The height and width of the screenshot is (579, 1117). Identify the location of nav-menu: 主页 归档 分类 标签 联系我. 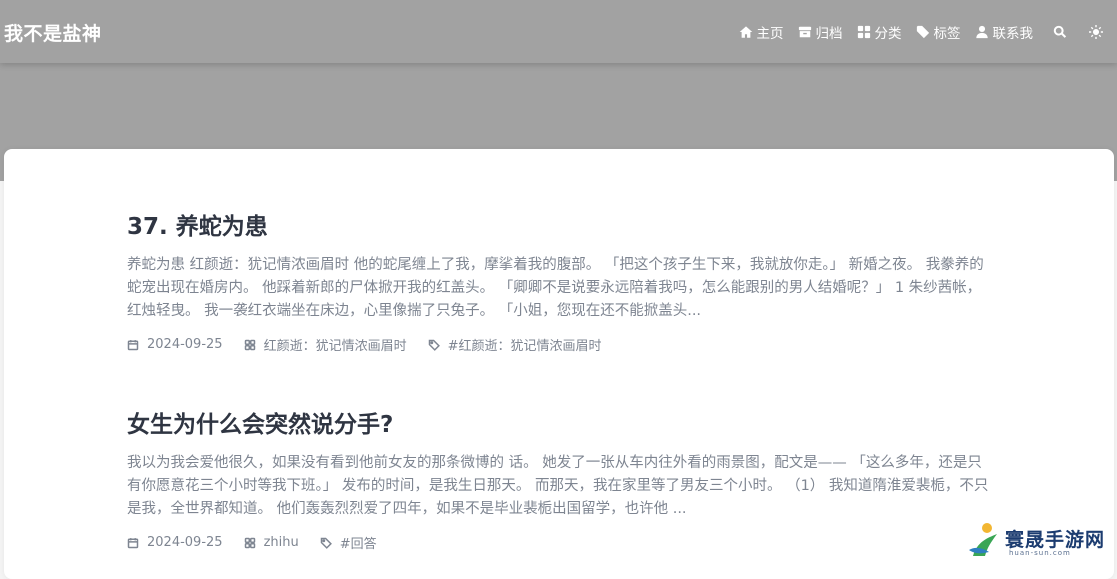
(914, 31).